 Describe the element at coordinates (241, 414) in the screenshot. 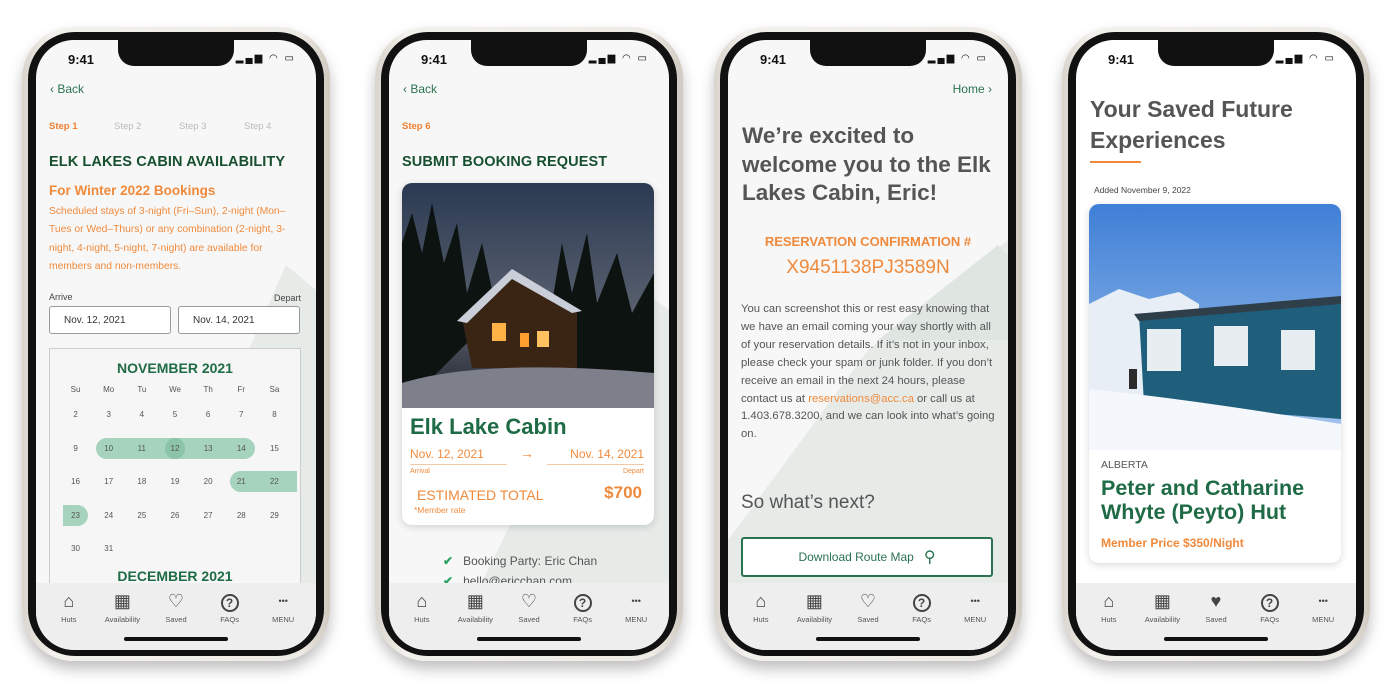

I see `calendar-day: 7` at that location.